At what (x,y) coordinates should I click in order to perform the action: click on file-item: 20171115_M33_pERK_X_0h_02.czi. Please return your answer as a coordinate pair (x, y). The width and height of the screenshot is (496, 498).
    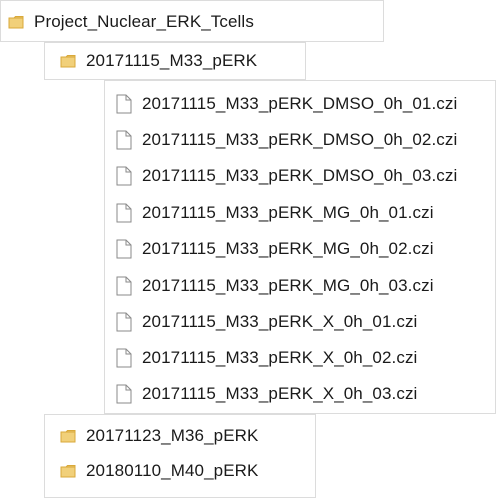
    Looking at the image, I should click on (266, 358).